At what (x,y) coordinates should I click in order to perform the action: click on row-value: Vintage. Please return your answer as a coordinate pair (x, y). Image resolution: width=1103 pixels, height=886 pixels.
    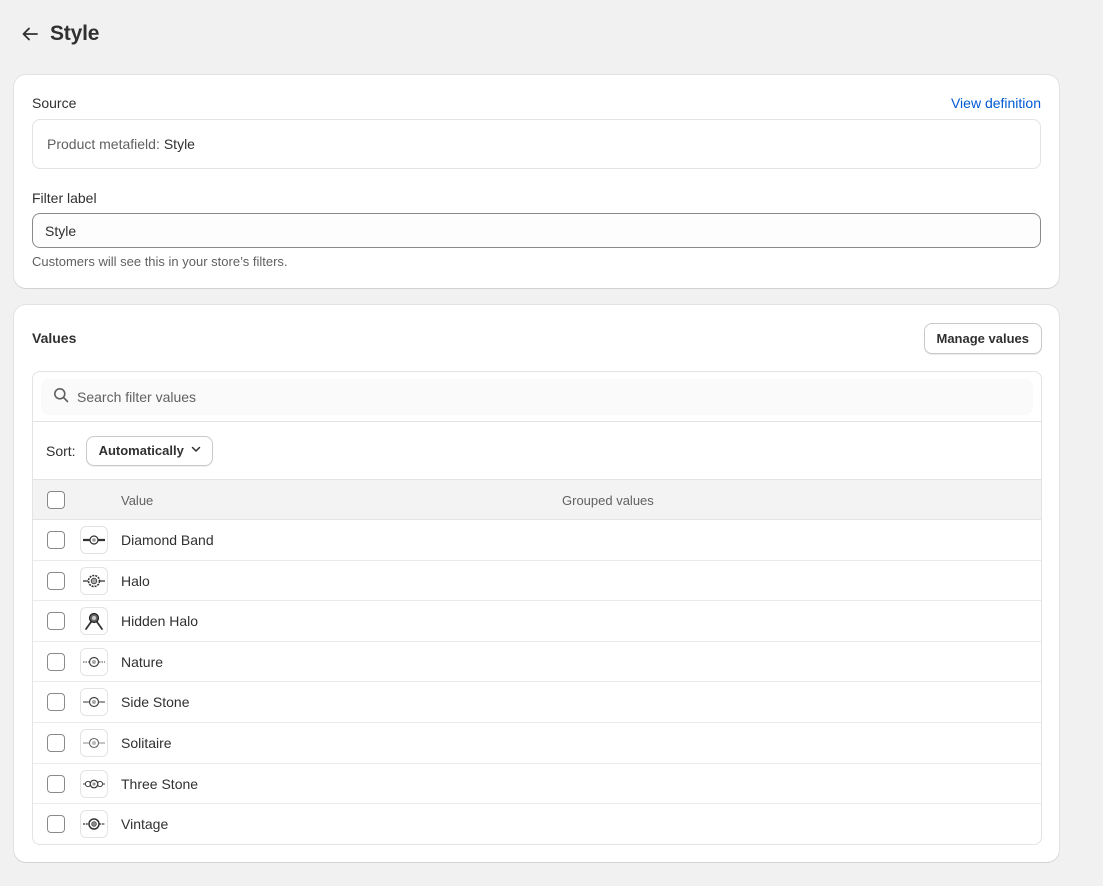
    Looking at the image, I should click on (145, 824).